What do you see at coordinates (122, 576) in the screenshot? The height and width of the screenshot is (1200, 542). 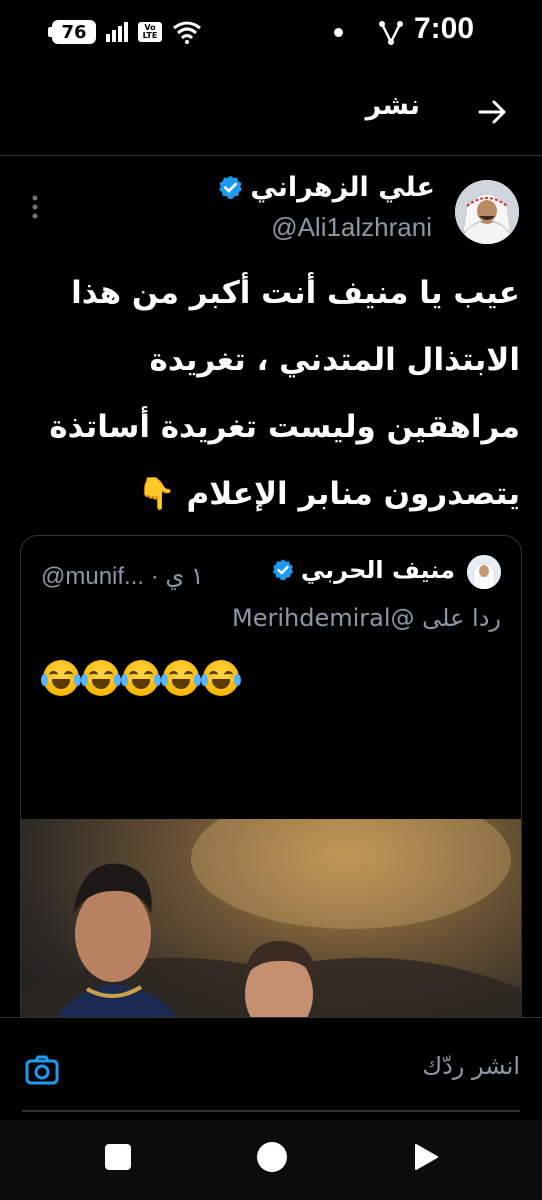 I see `quote-handle-time: @munif... · ١ ي` at bounding box center [122, 576].